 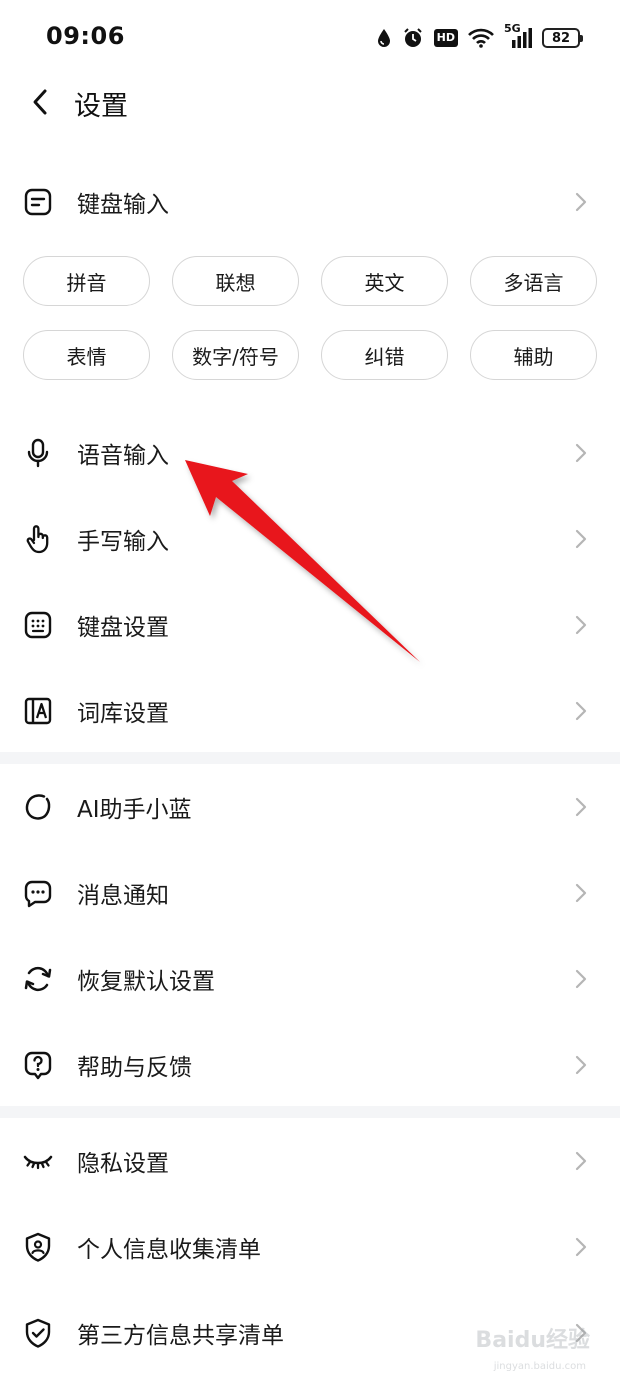 What do you see at coordinates (235, 281) in the screenshot?
I see `chip-association: 联想` at bounding box center [235, 281].